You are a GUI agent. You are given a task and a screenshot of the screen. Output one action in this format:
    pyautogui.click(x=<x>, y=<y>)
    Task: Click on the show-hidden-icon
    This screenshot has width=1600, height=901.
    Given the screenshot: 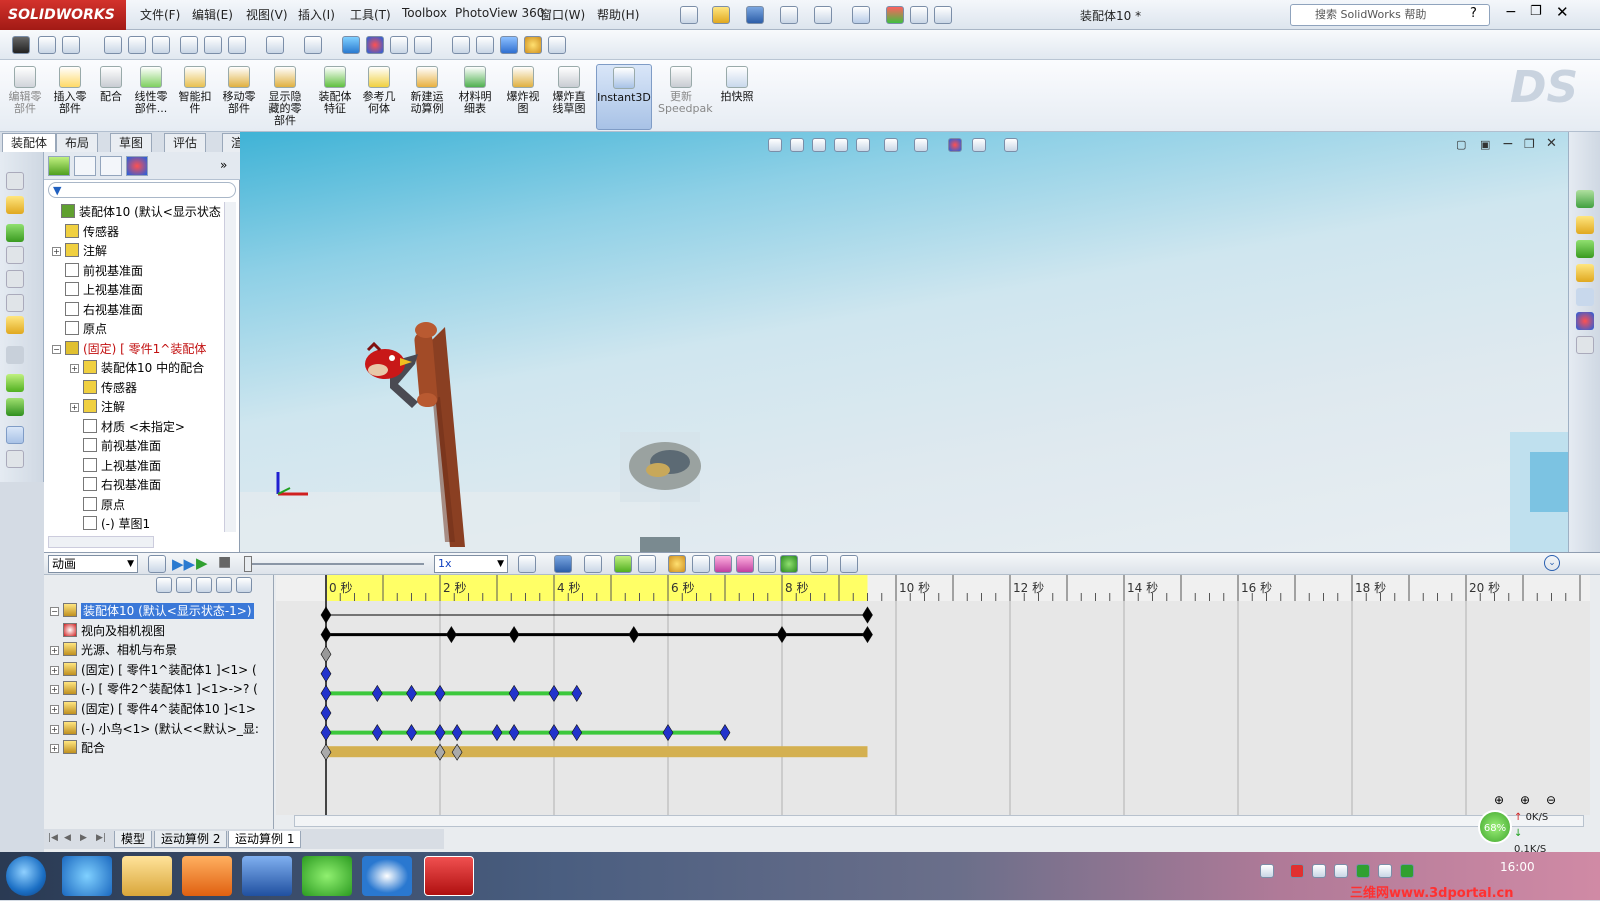 What is the action you would take?
    pyautogui.click(x=15, y=325)
    